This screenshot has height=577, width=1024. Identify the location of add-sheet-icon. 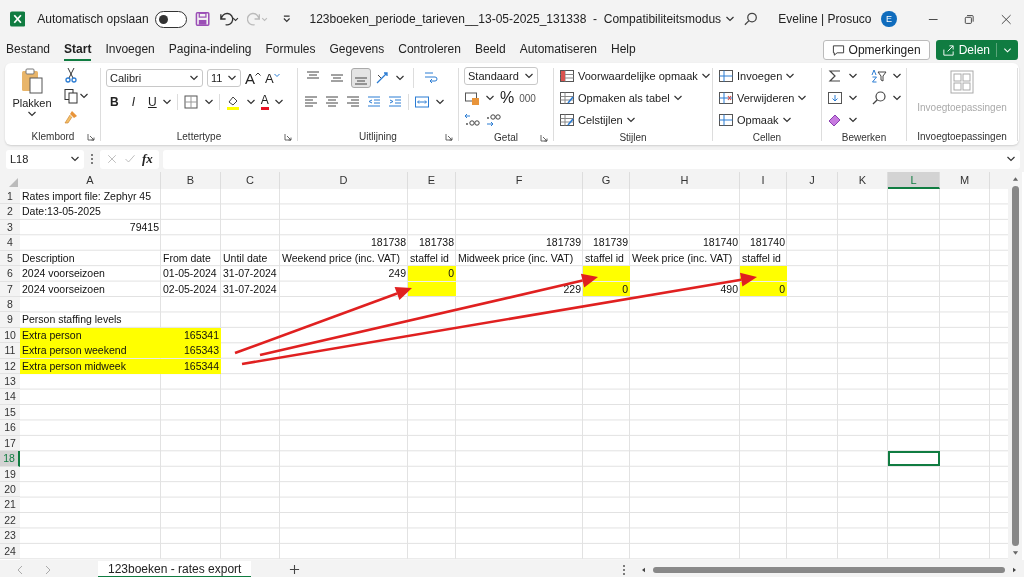
(295, 569).